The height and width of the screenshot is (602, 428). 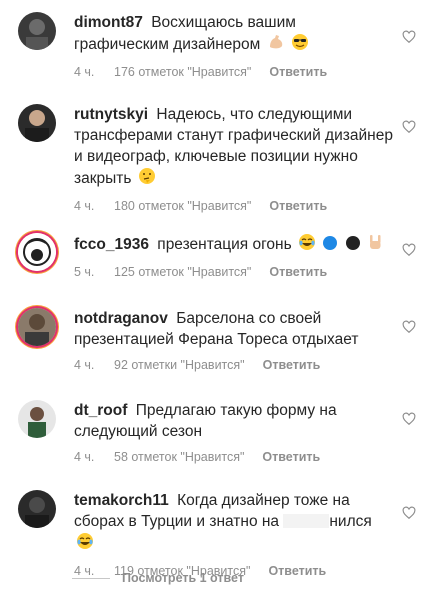 I want to click on sign-of-horns-icon, so click(x=375, y=245).